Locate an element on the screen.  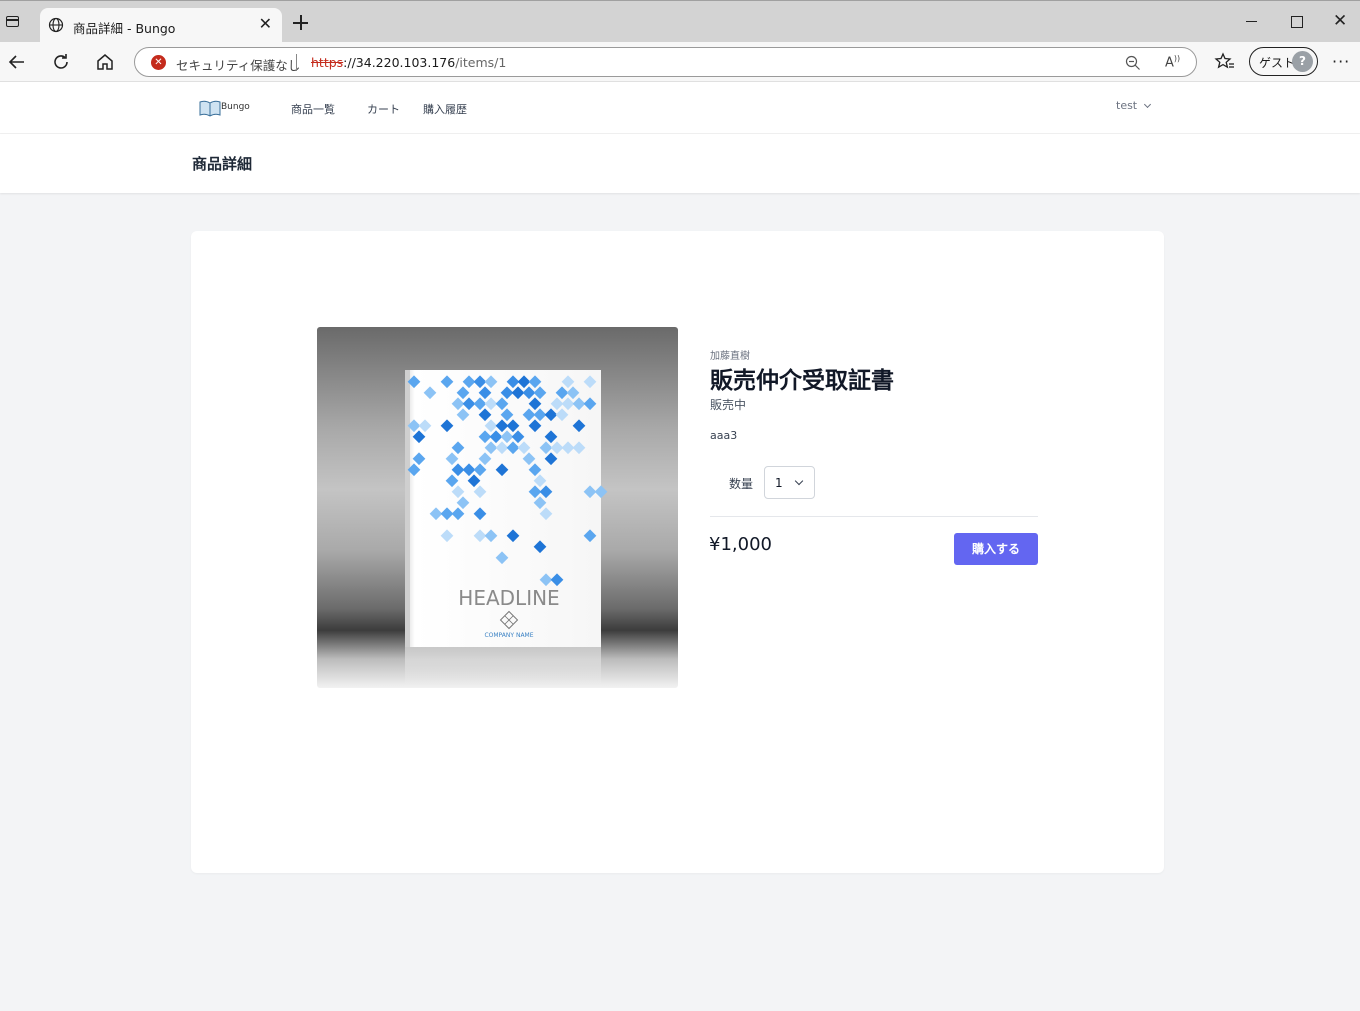
product-description: aaa3 is located at coordinates (724, 435).